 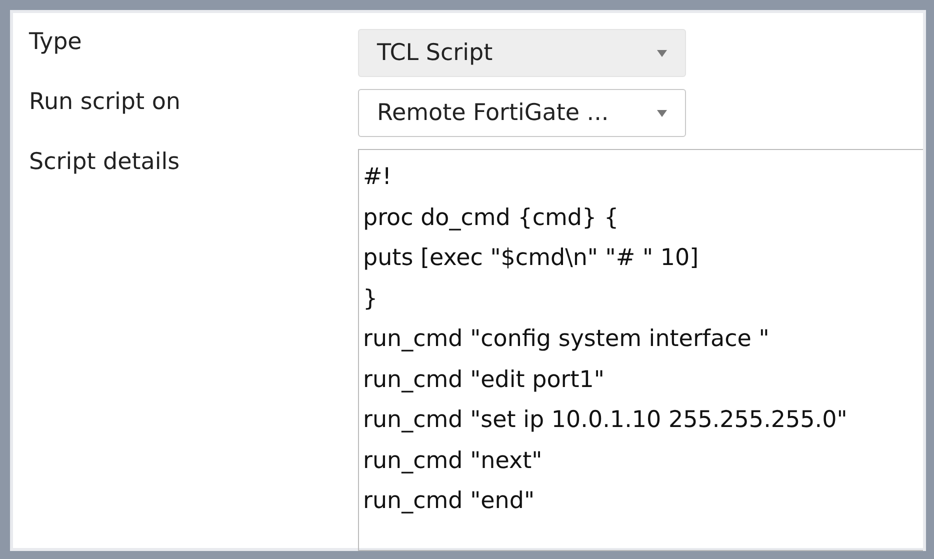 I want to click on field-label: Type, so click(x=55, y=41).